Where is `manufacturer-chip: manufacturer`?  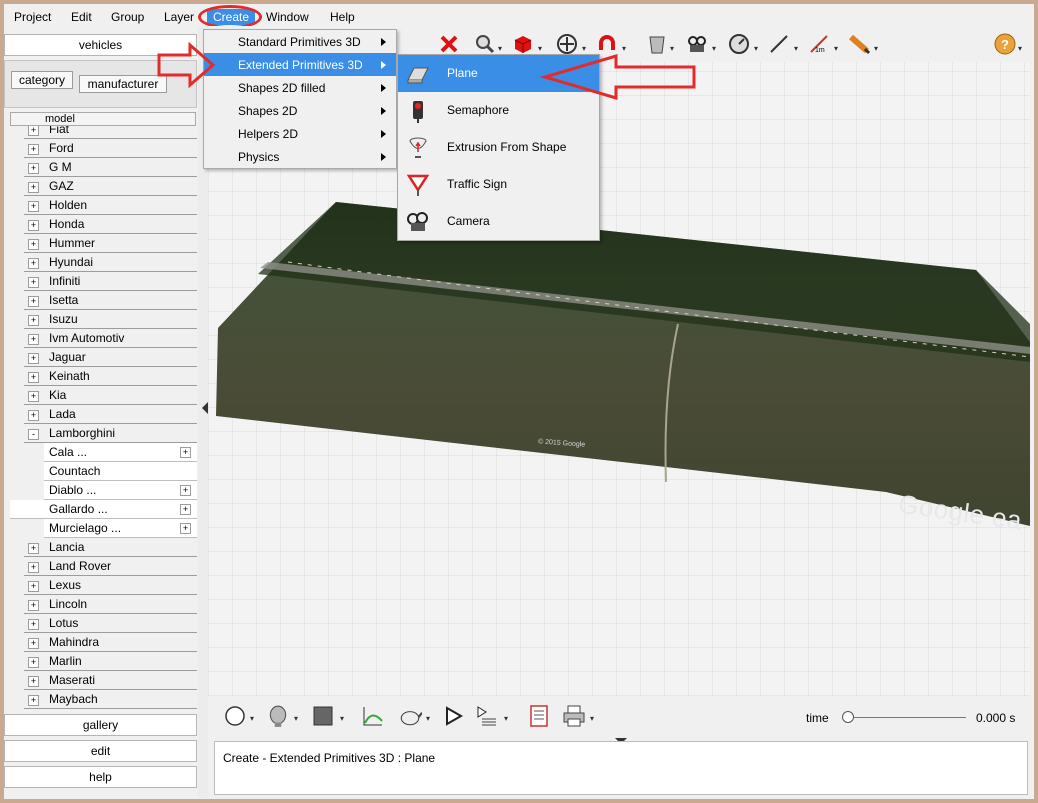
manufacturer-chip: manufacturer is located at coordinates (123, 84).